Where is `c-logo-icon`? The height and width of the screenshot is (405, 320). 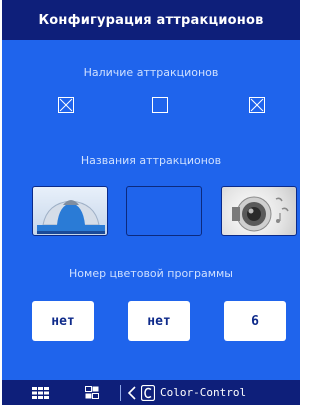 c-logo-icon is located at coordinates (148, 392).